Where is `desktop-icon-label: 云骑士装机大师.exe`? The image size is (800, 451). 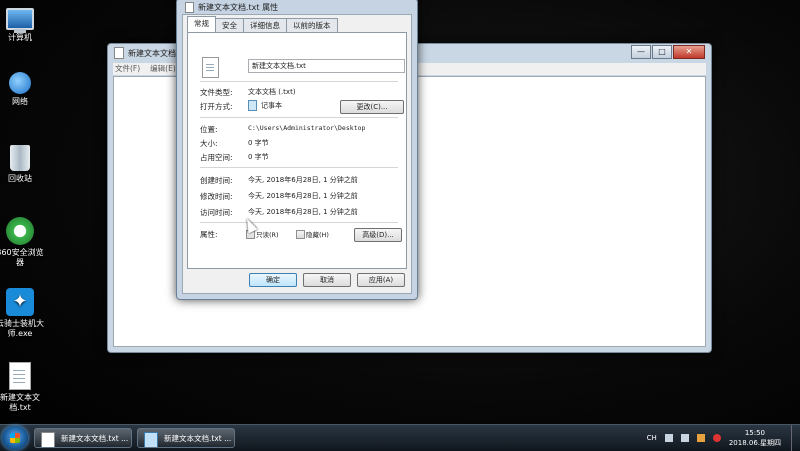
desktop-icon-label: 云骑士装机大师.exe is located at coordinates (22, 328).